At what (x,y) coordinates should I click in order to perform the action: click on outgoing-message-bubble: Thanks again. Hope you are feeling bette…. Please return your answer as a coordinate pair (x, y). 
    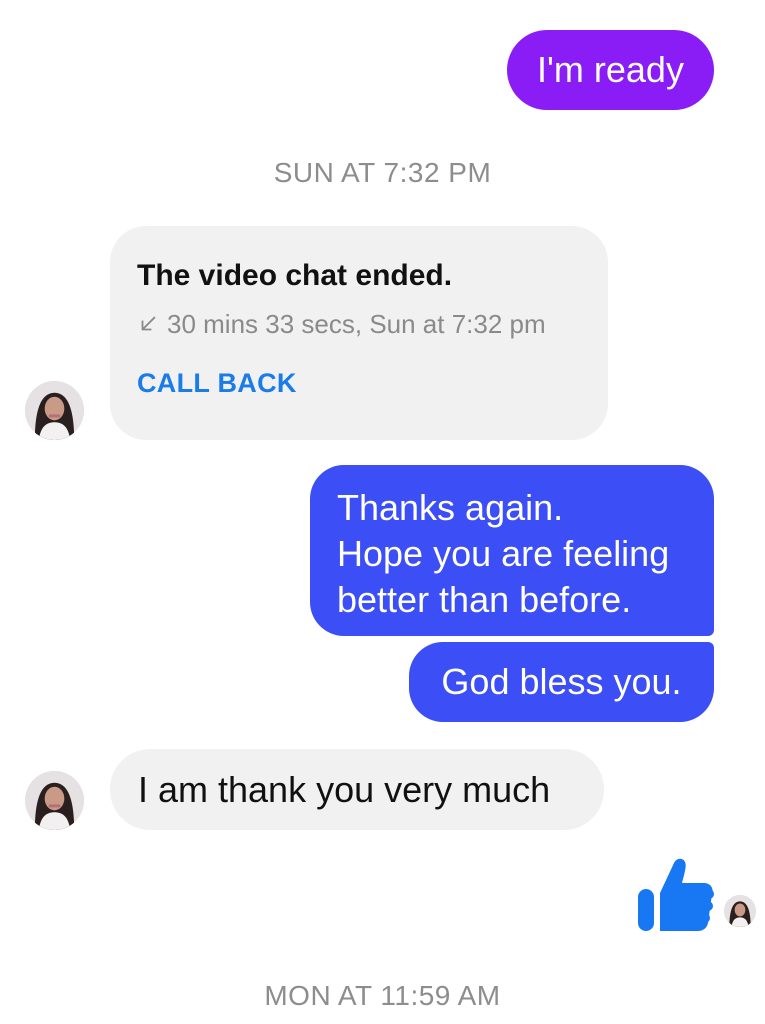
    Looking at the image, I should click on (512, 550).